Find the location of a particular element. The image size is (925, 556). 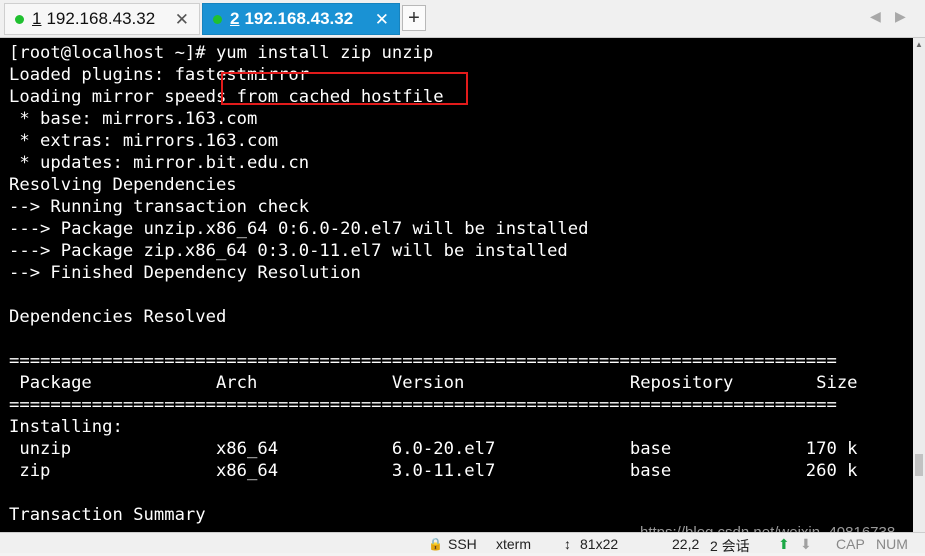

scroll-tabs-right-icon: ▶ is located at coordinates (900, 16).